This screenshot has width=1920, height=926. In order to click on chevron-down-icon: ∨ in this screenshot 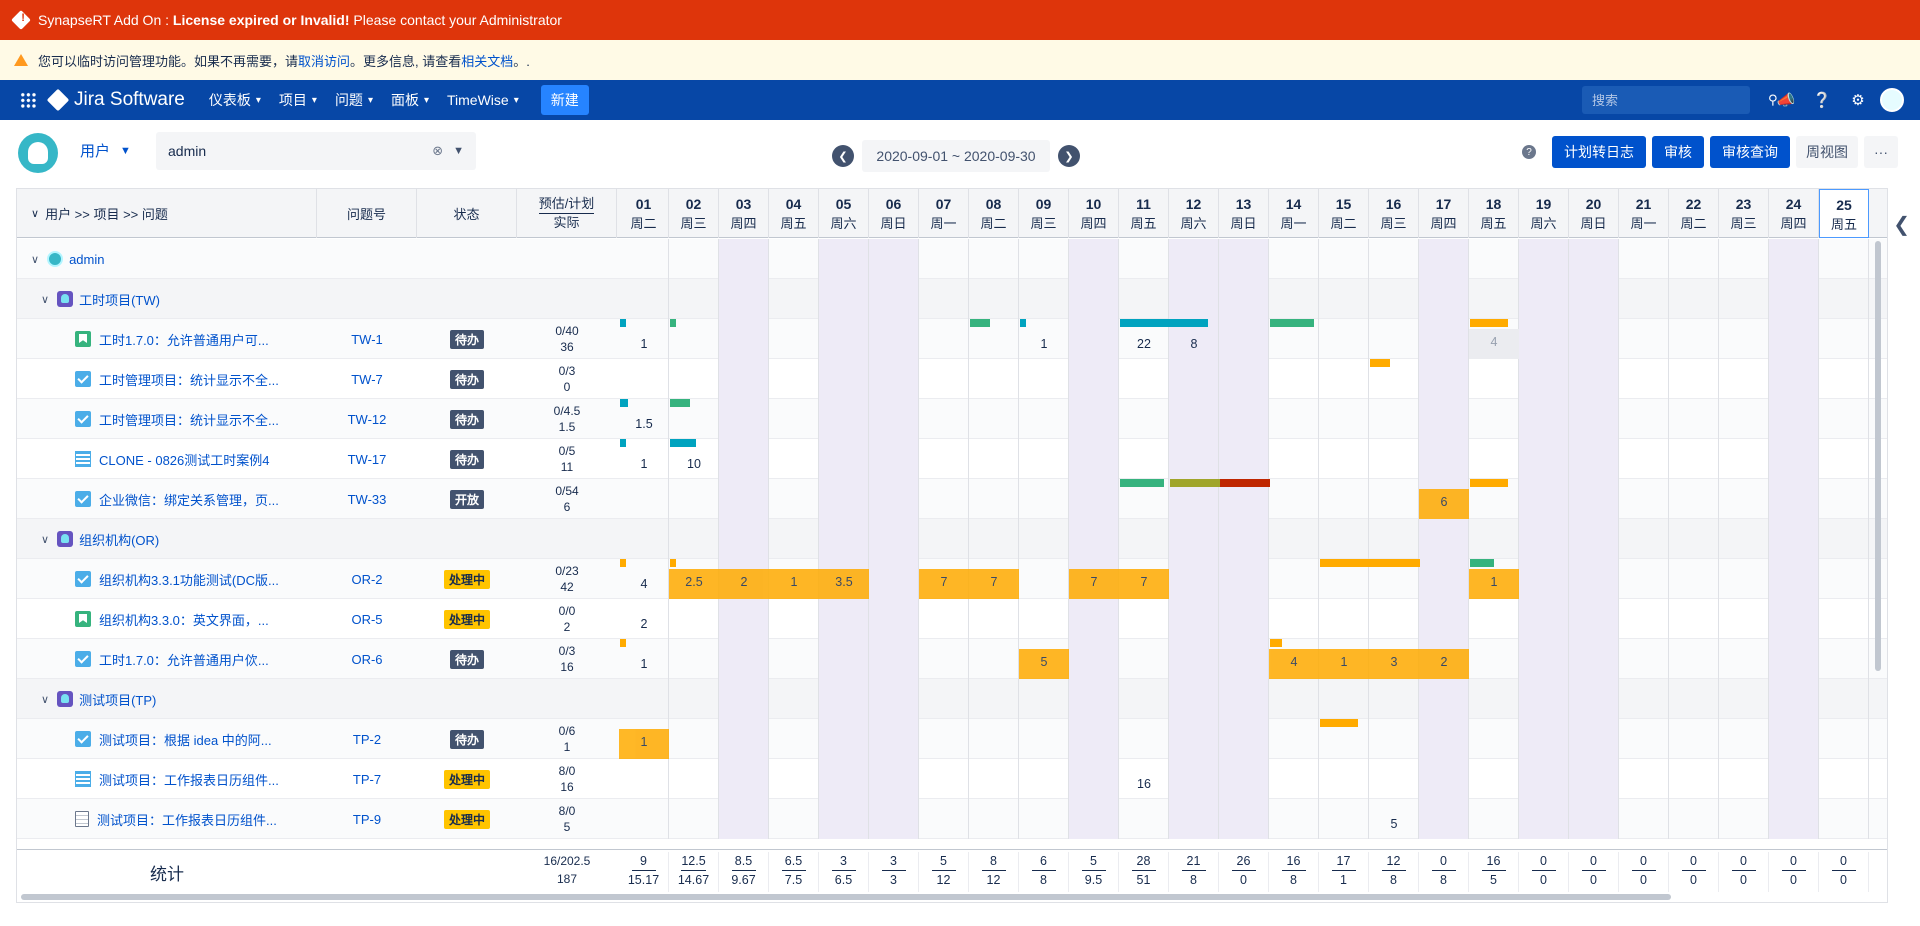, I will do `click(45, 299)`.